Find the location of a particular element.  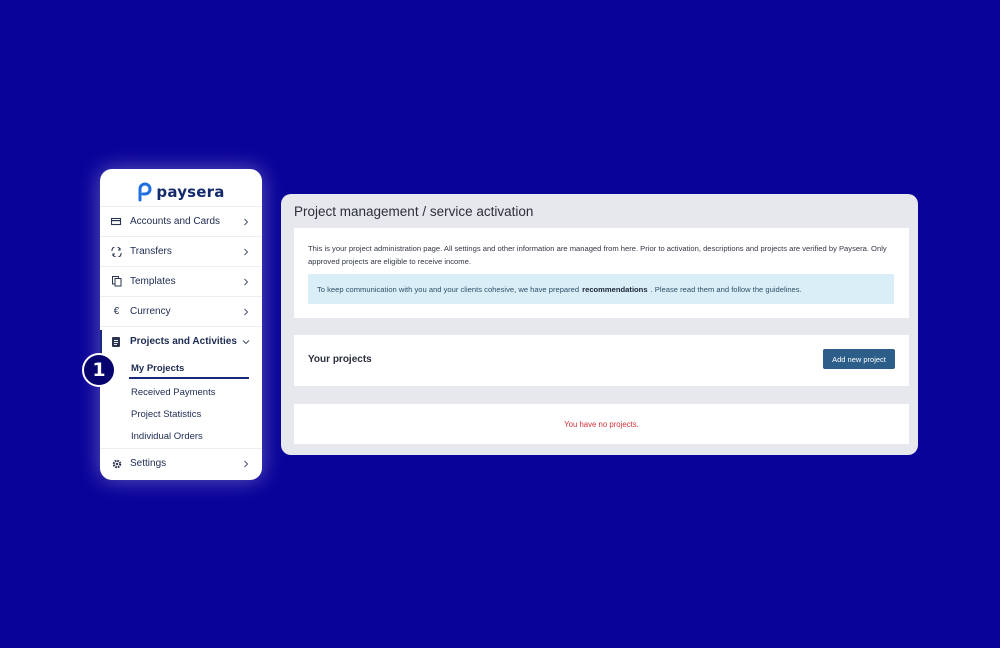

sidebar-item-label: Settings is located at coordinates (148, 463).